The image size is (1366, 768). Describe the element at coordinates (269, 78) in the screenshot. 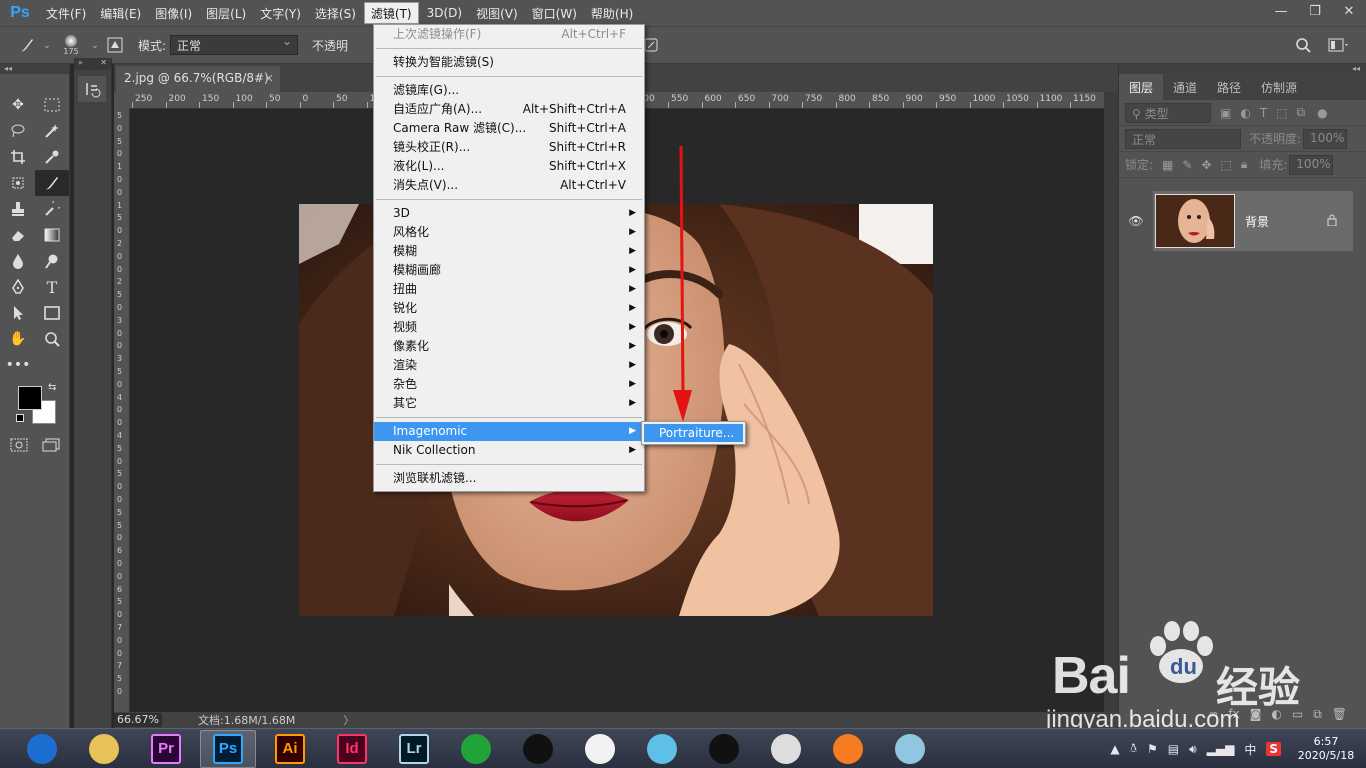

I see `document-tab-close-icon: ×` at that location.